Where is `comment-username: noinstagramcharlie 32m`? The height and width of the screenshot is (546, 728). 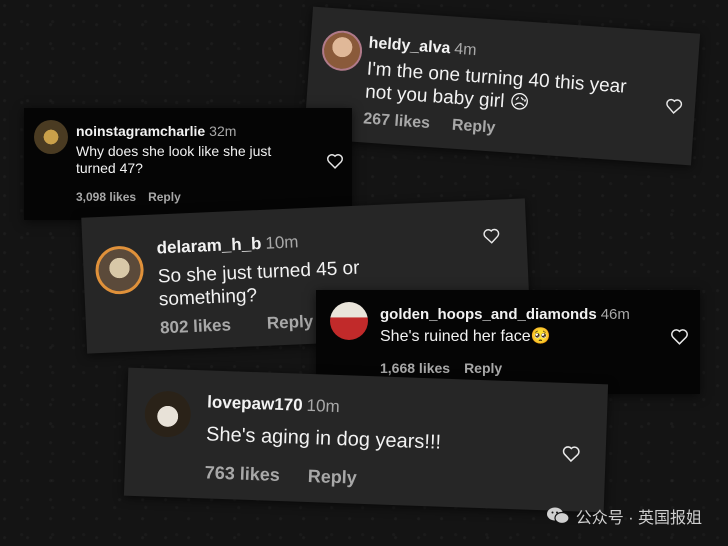
comment-username: noinstagramcharlie 32m is located at coordinates (156, 131).